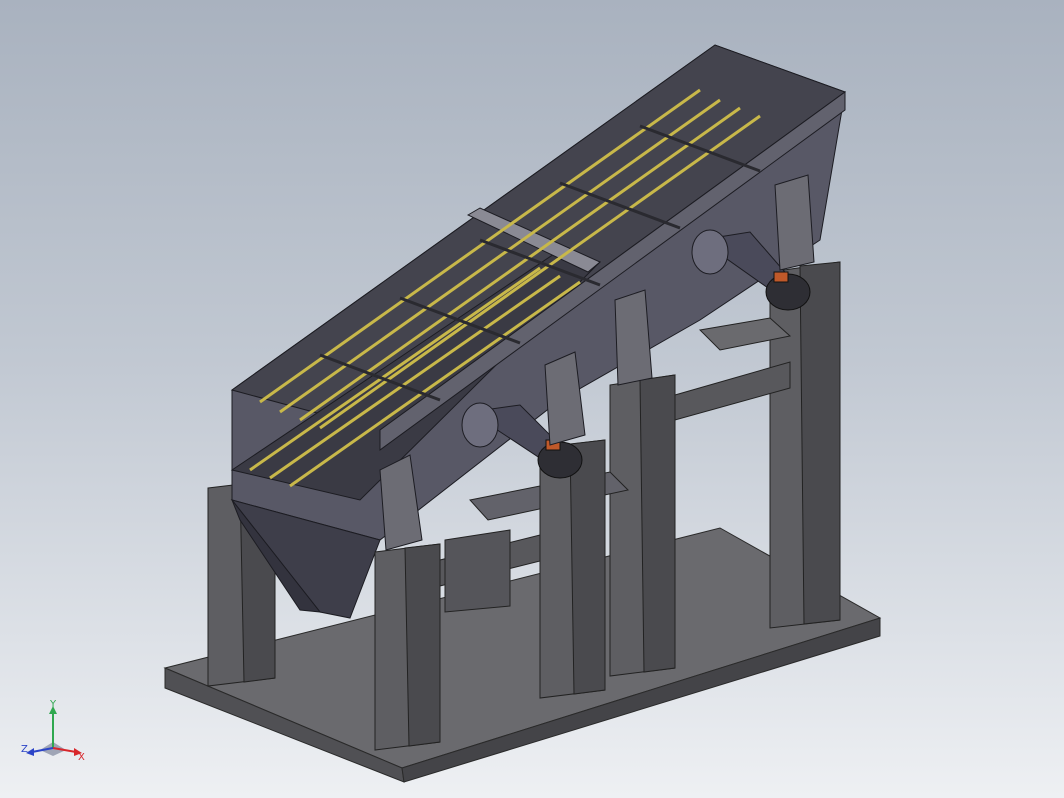 Image resolution: width=1064 pixels, height=798 pixels. Describe the element at coordinates (642, 525) in the screenshot. I see `support-column-back-mid` at that location.